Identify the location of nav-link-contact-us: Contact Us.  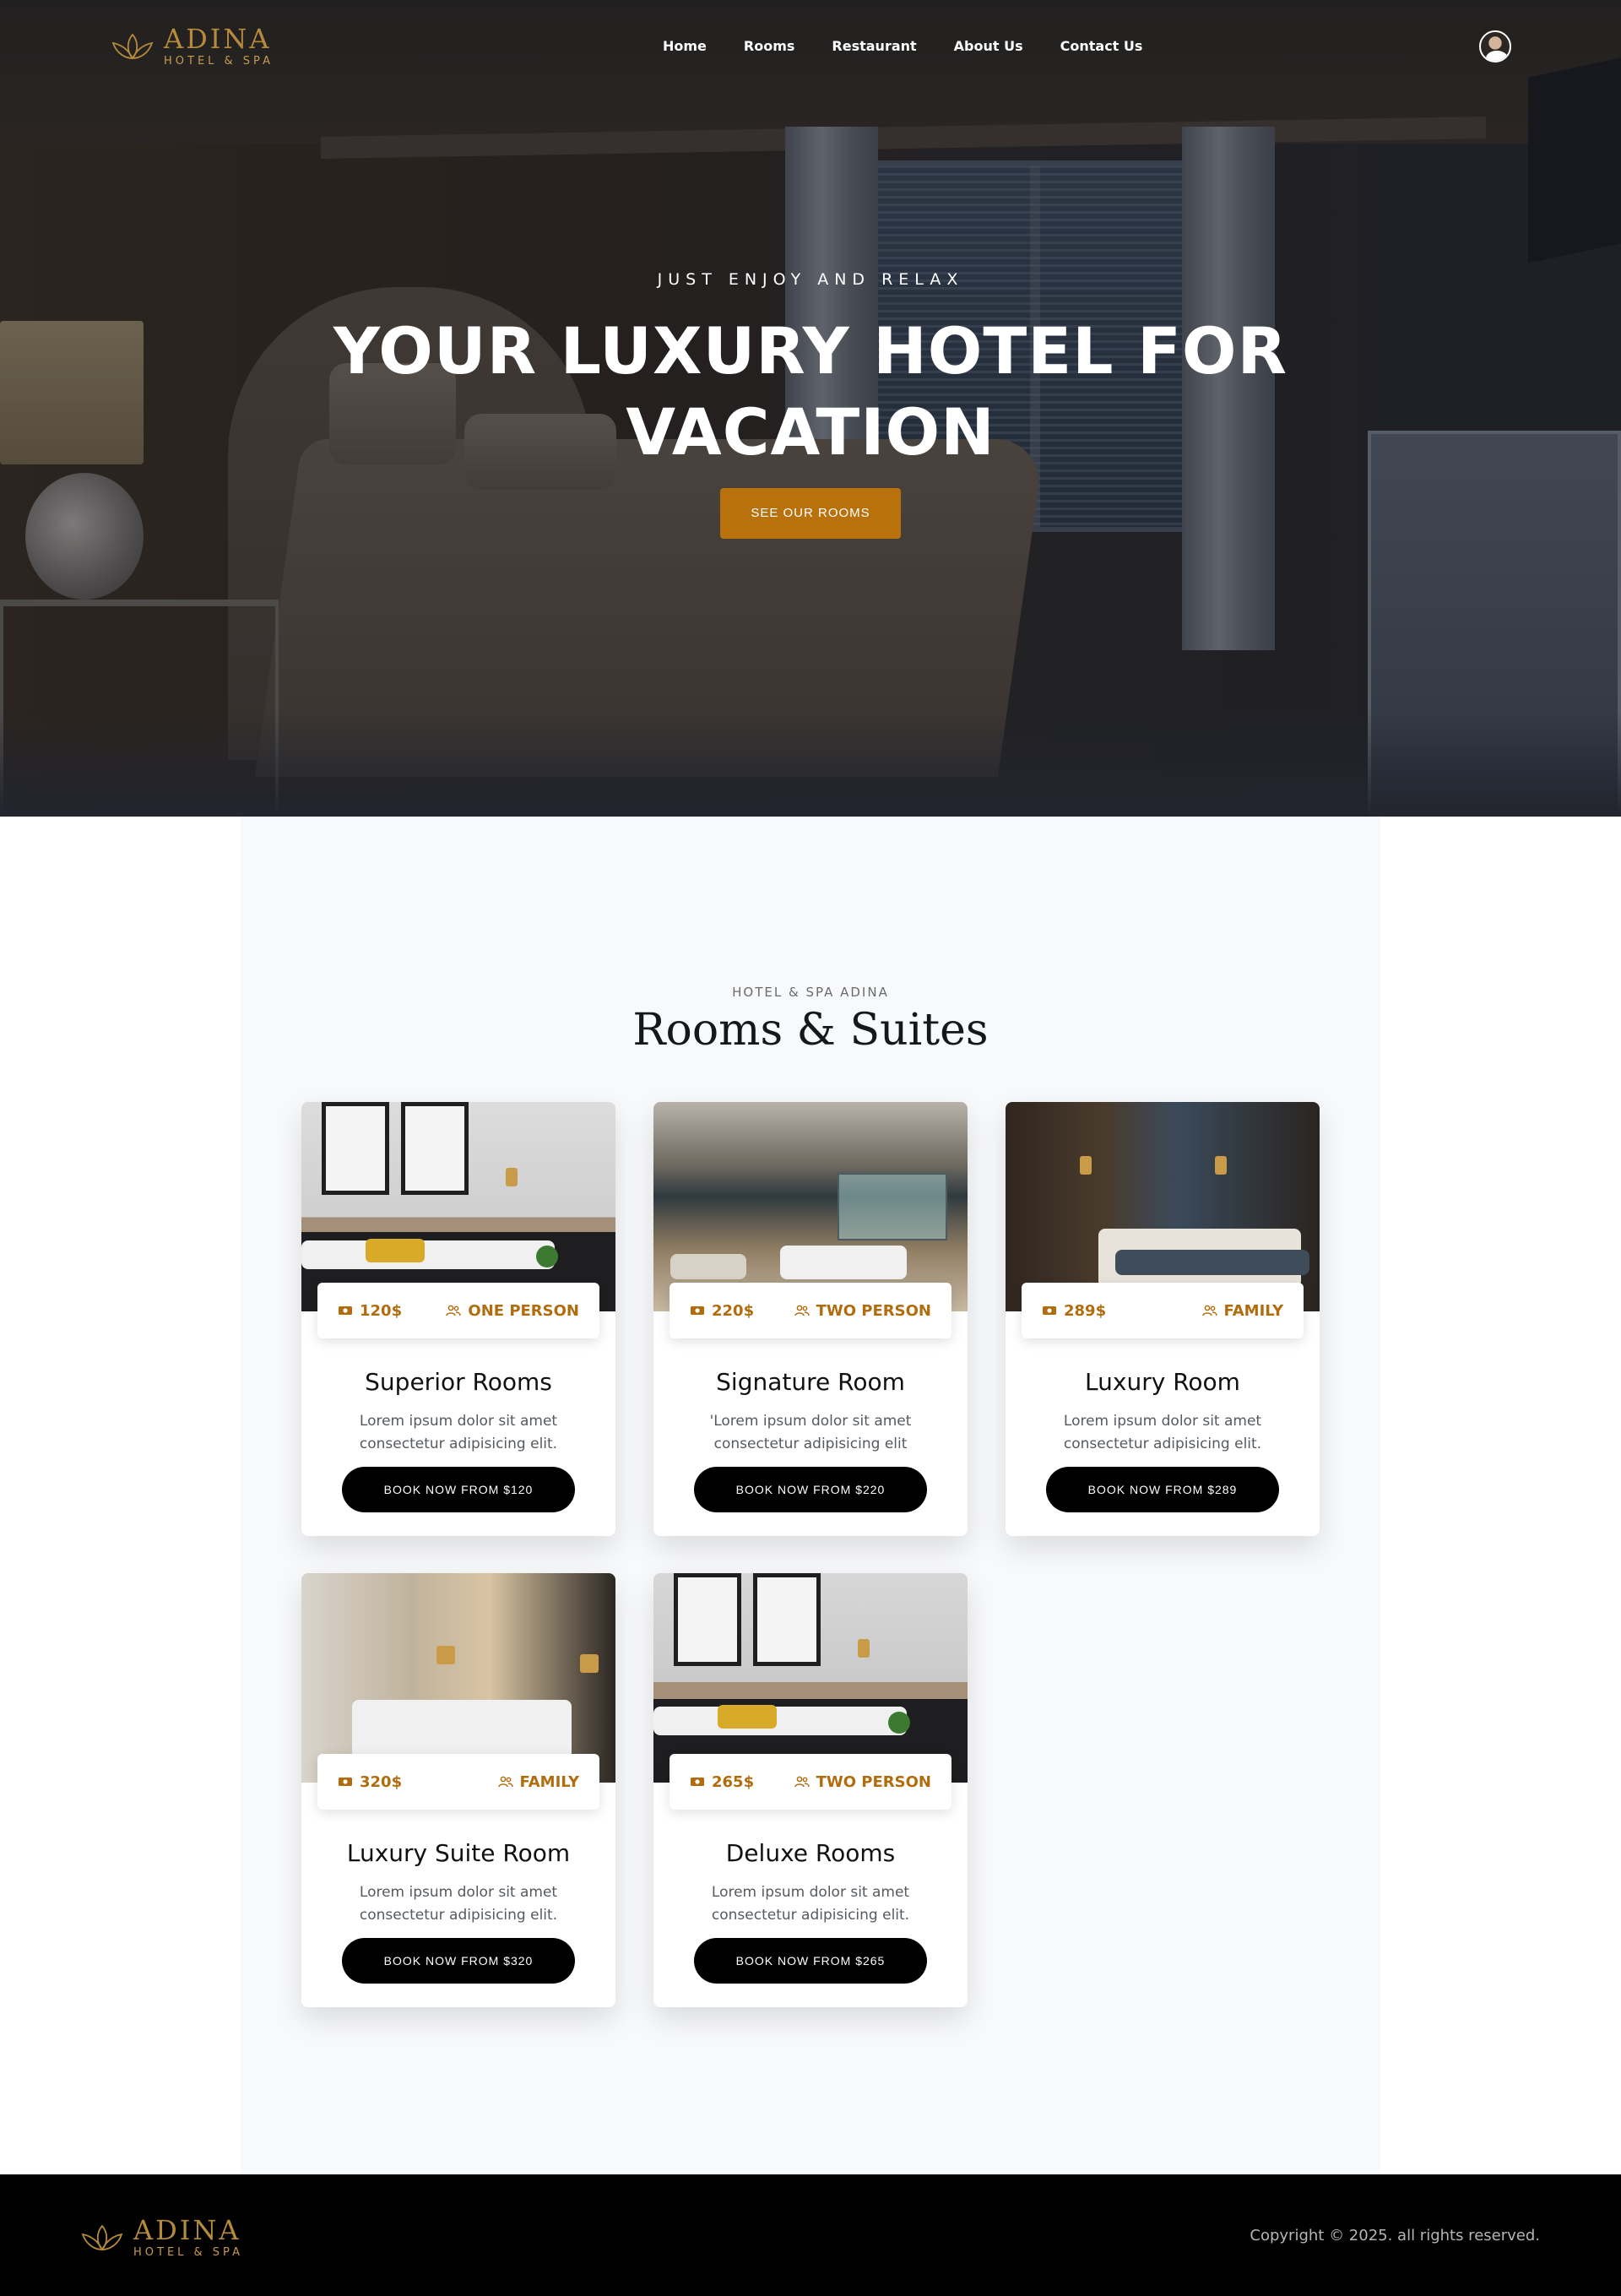
(1101, 46).